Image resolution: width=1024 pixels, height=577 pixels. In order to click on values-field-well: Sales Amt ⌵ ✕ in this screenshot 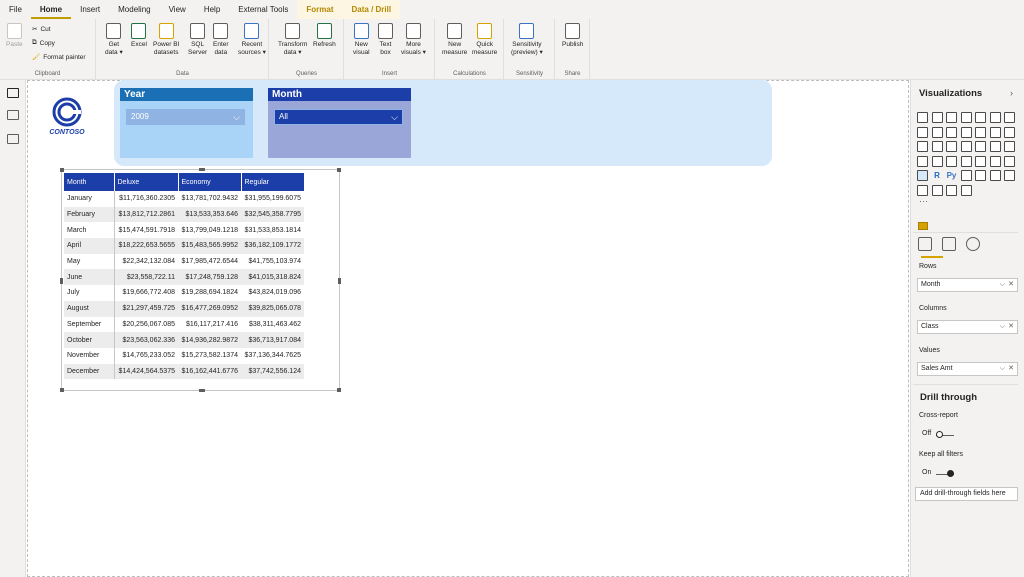, I will do `click(967, 369)`.